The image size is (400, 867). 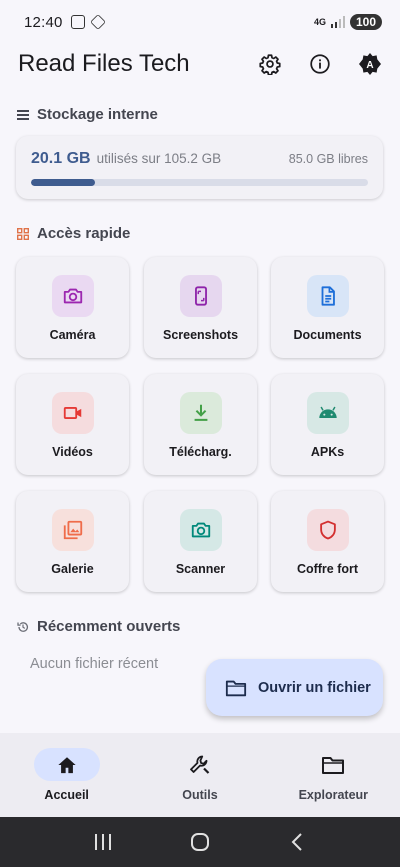 What do you see at coordinates (314, 687) in the screenshot?
I see `open-file-label: Ouvrir un fichier` at bounding box center [314, 687].